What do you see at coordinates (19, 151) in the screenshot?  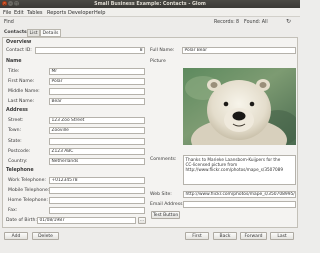 I see `postcode-label: Postcode:` at bounding box center [19, 151].